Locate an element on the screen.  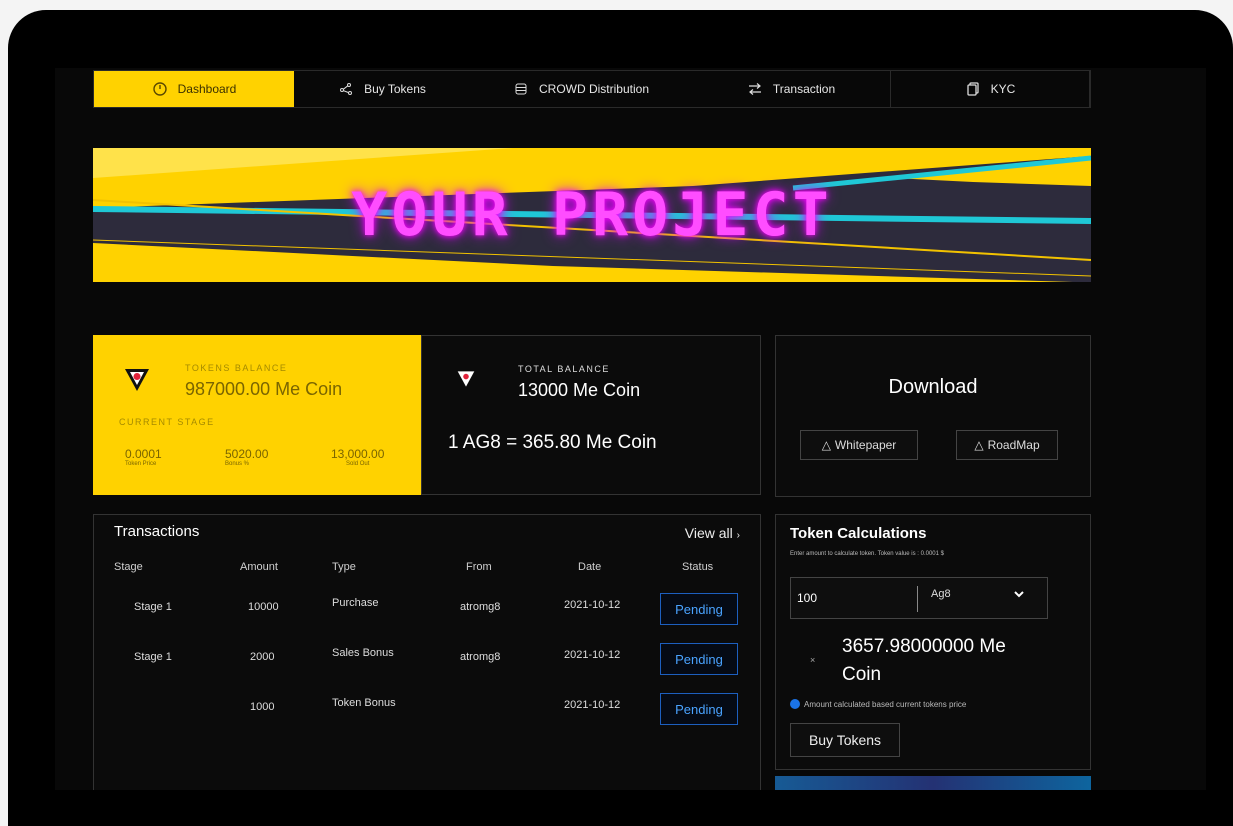
project-banner: YOUR PROJECT is located at coordinates (592, 215).